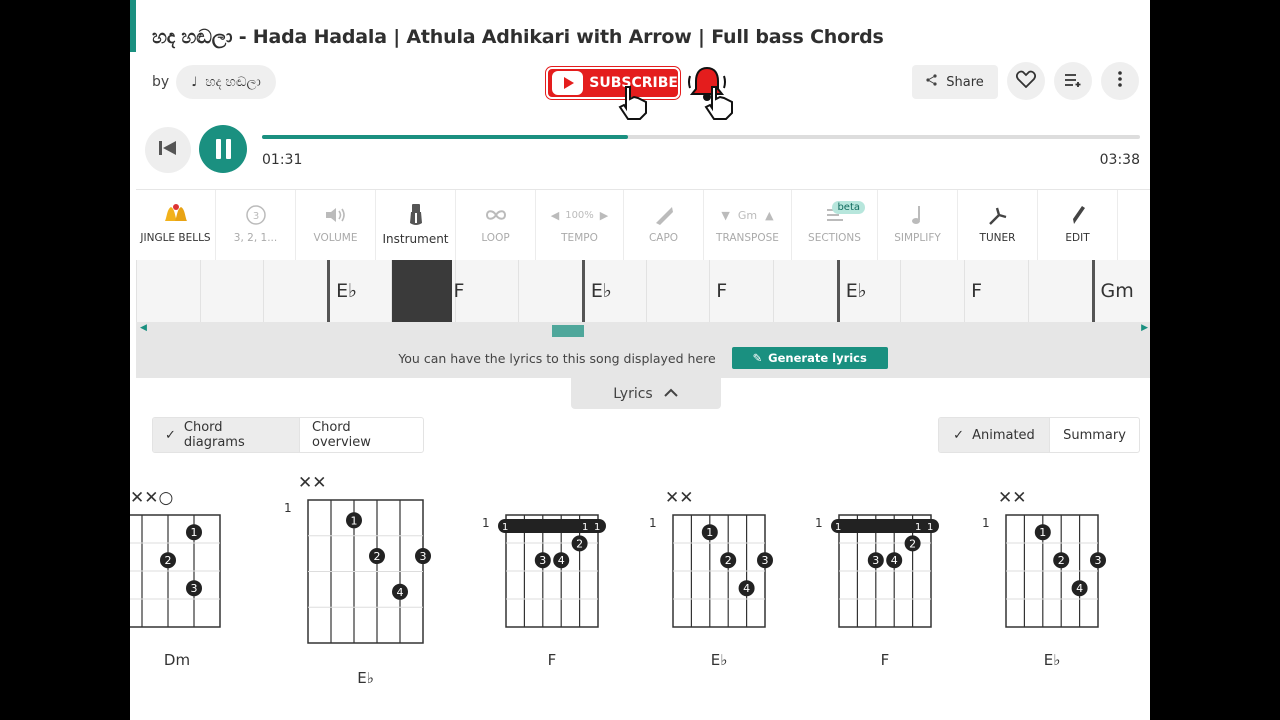  I want to click on by-label: by, so click(161, 82).